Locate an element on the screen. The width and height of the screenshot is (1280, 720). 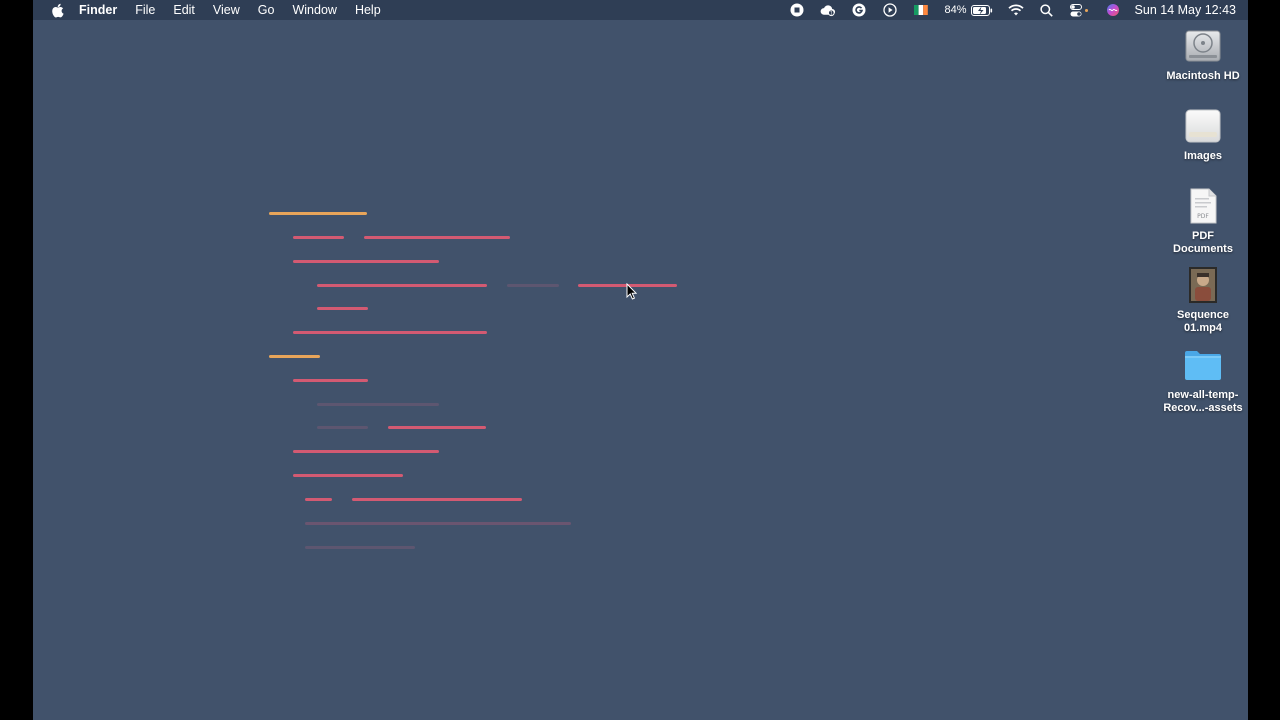
wifi-icon is located at coordinates (1015, 10).